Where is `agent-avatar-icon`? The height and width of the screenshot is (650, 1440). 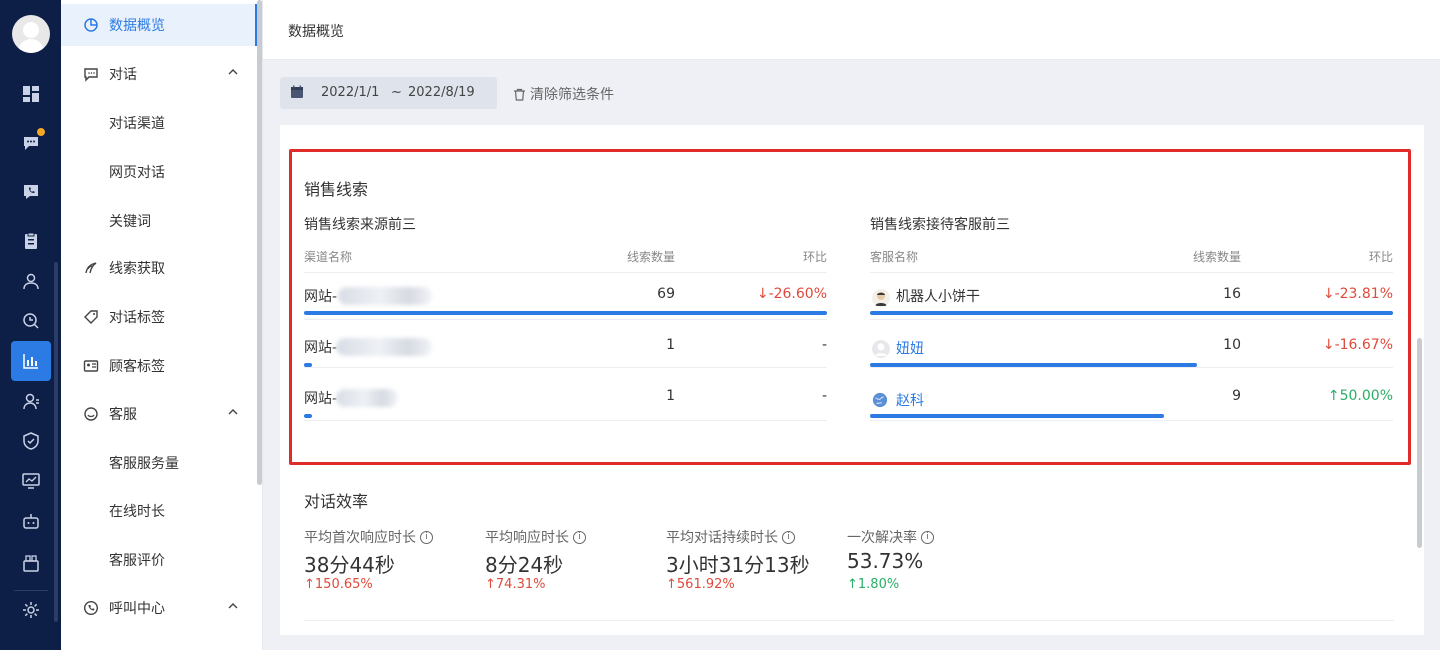
agent-avatar-icon is located at coordinates (881, 349).